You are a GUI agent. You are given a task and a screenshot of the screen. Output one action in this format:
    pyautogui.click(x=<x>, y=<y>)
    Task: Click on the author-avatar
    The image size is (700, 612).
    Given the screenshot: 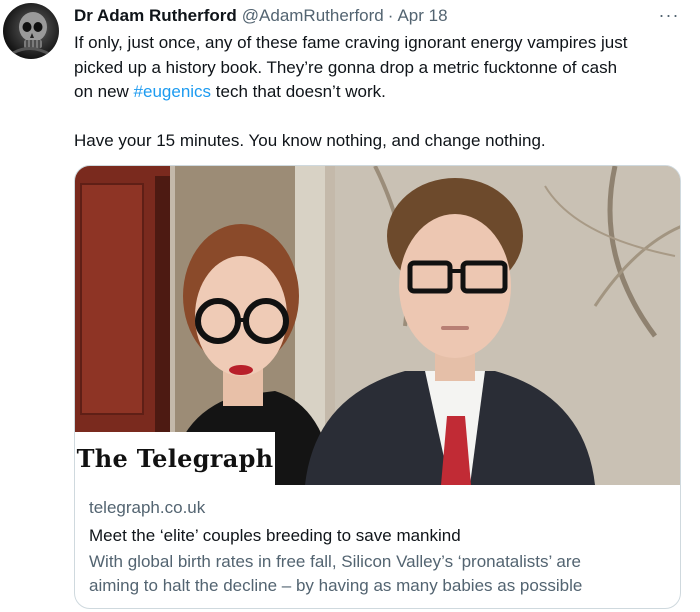 What is the action you would take?
    pyautogui.click(x=31, y=31)
    